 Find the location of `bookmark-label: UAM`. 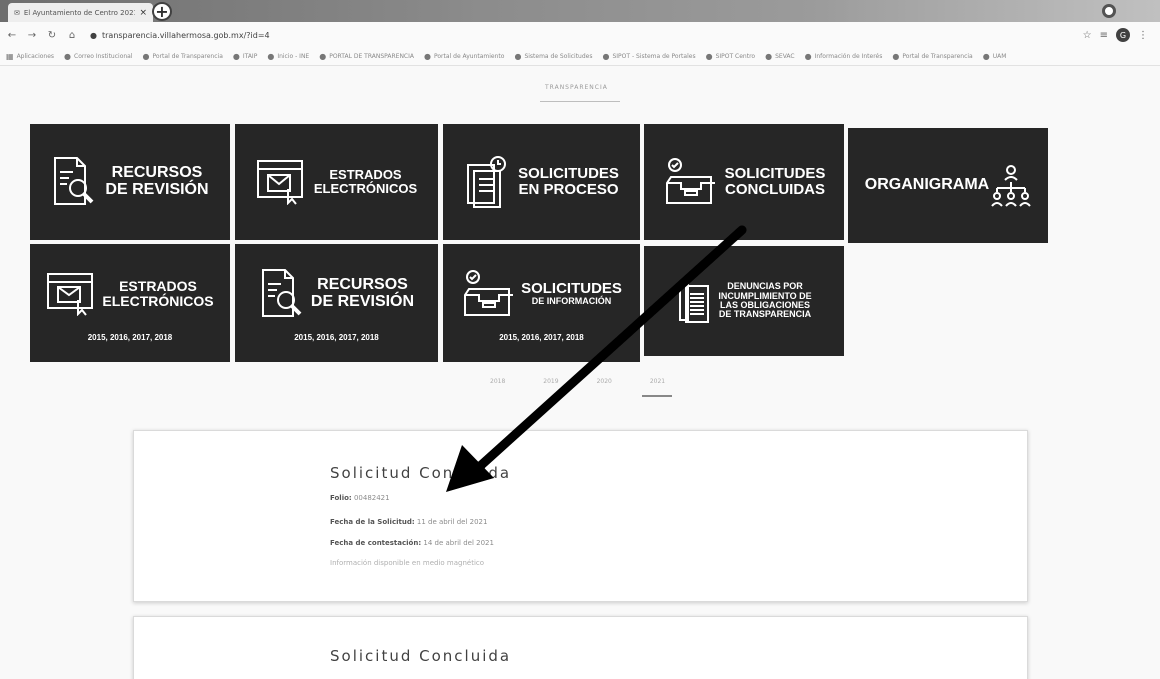

bookmark-label: UAM is located at coordinates (999, 56).